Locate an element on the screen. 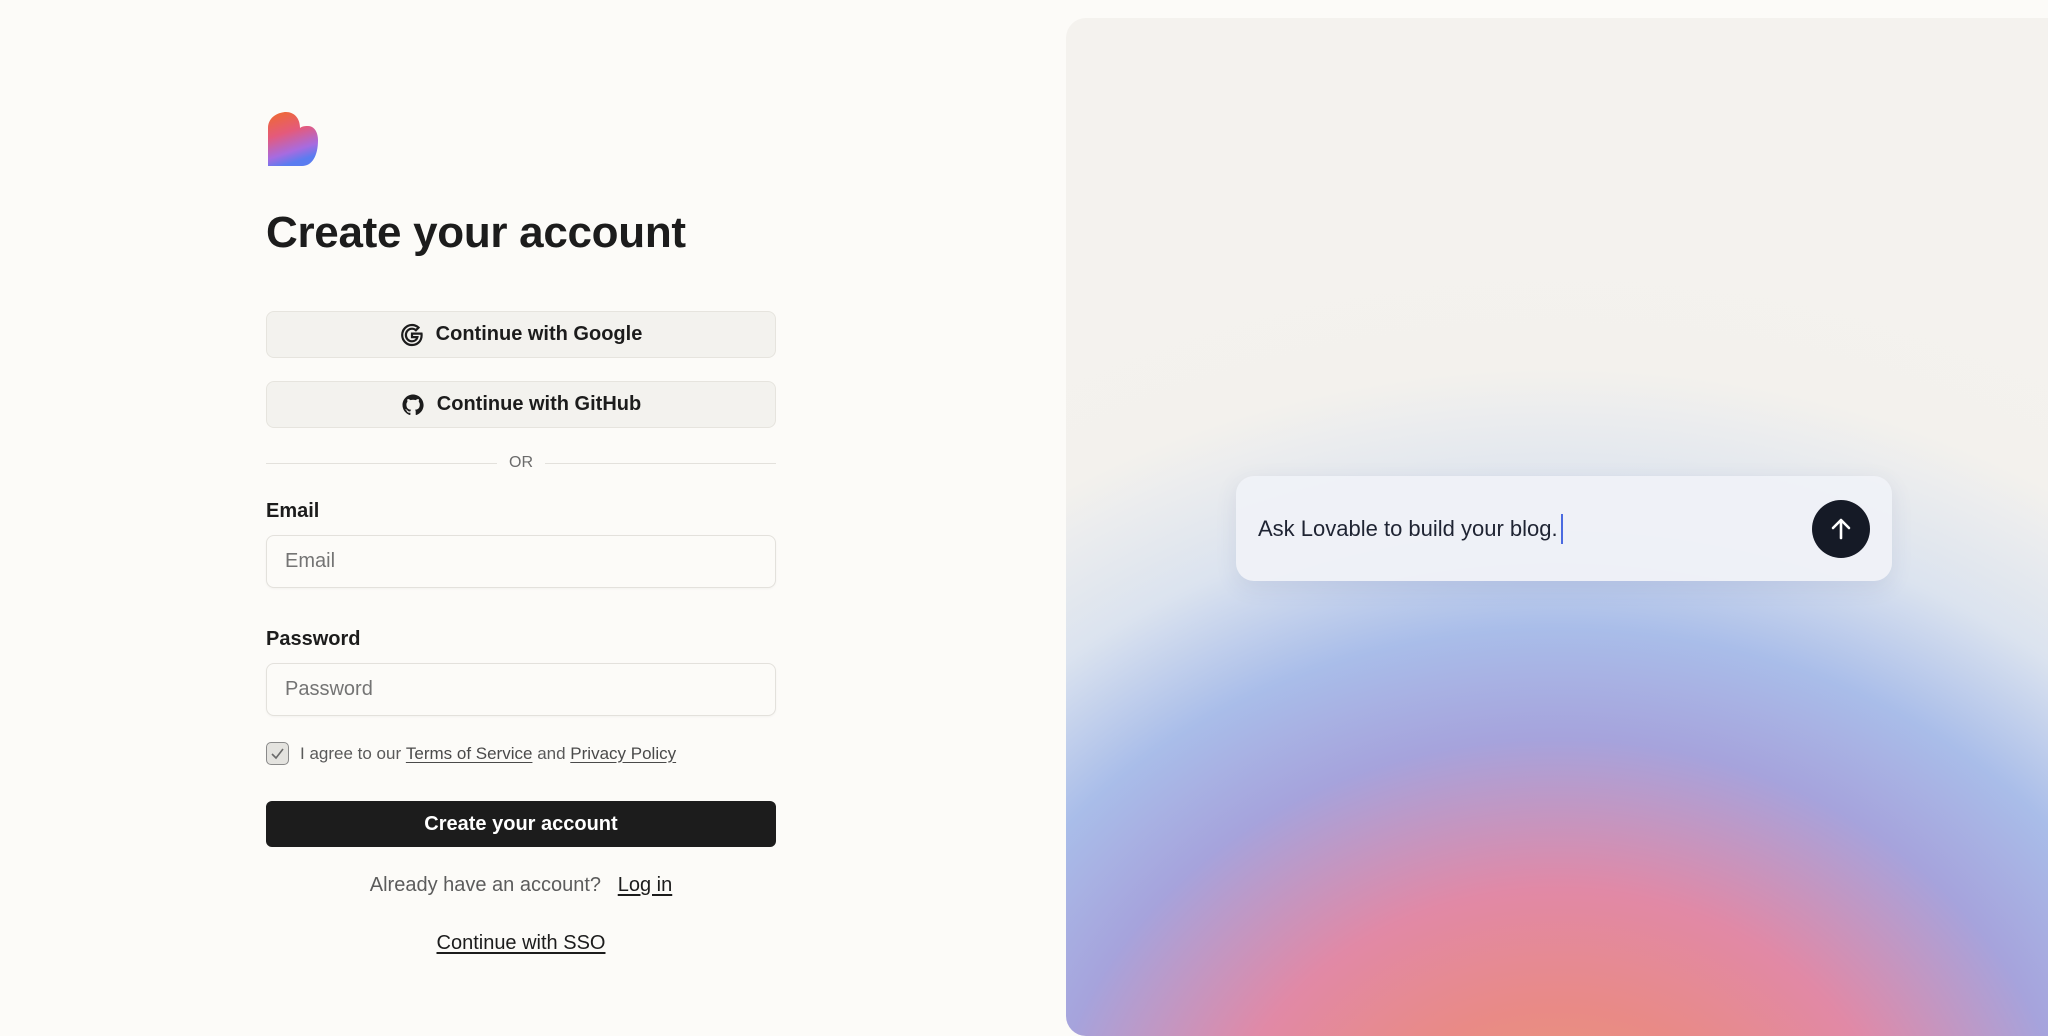 Image resolution: width=2048 pixels, height=1036 pixels. terms-conjunction: and is located at coordinates (551, 753).